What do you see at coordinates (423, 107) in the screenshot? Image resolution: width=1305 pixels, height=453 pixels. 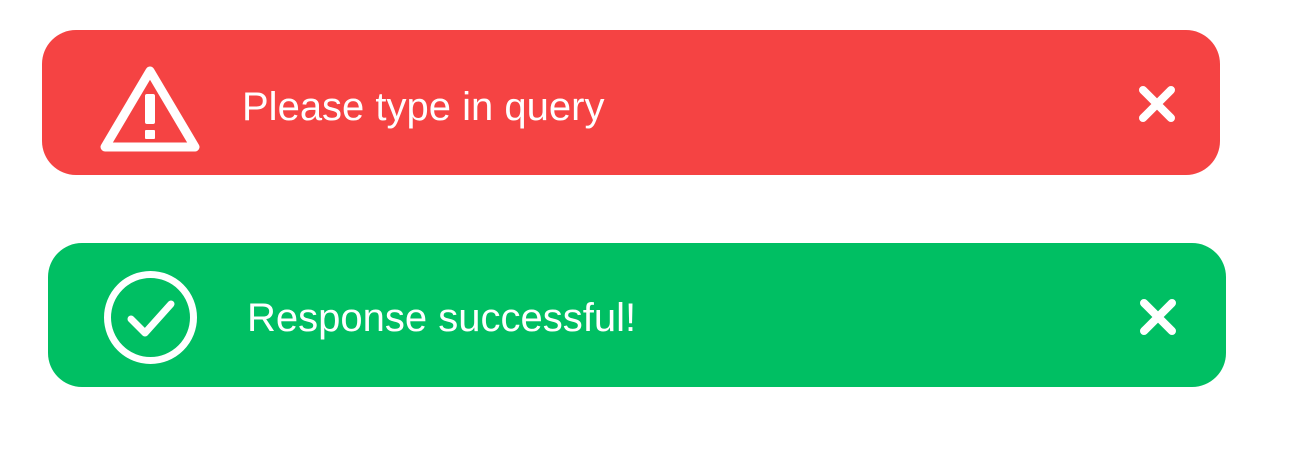 I see `error-message: Please type in query` at bounding box center [423, 107].